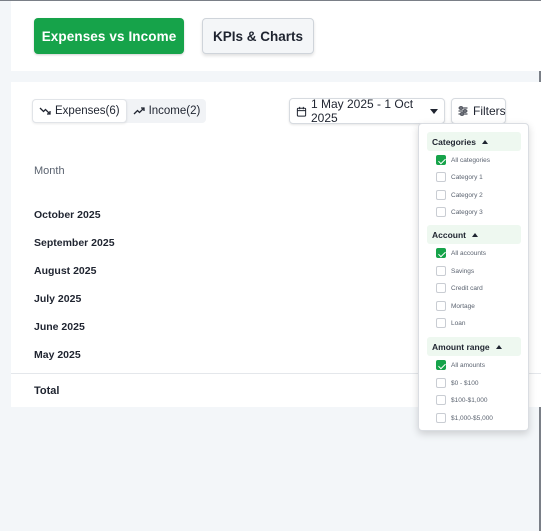 This screenshot has height=531, width=541. I want to click on categories-section-header: Categories, so click(474, 141).